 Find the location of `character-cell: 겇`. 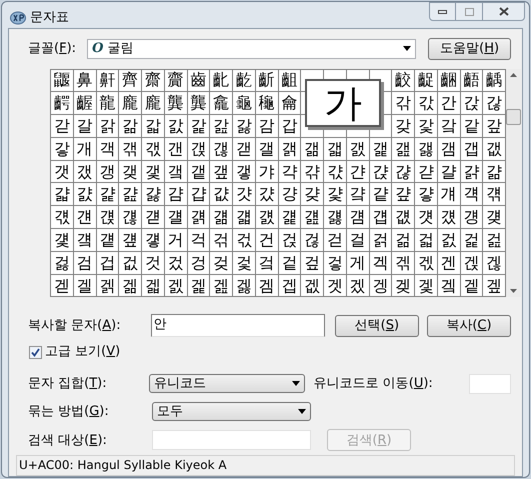

character-cell: 겇 is located at coordinates (244, 263).